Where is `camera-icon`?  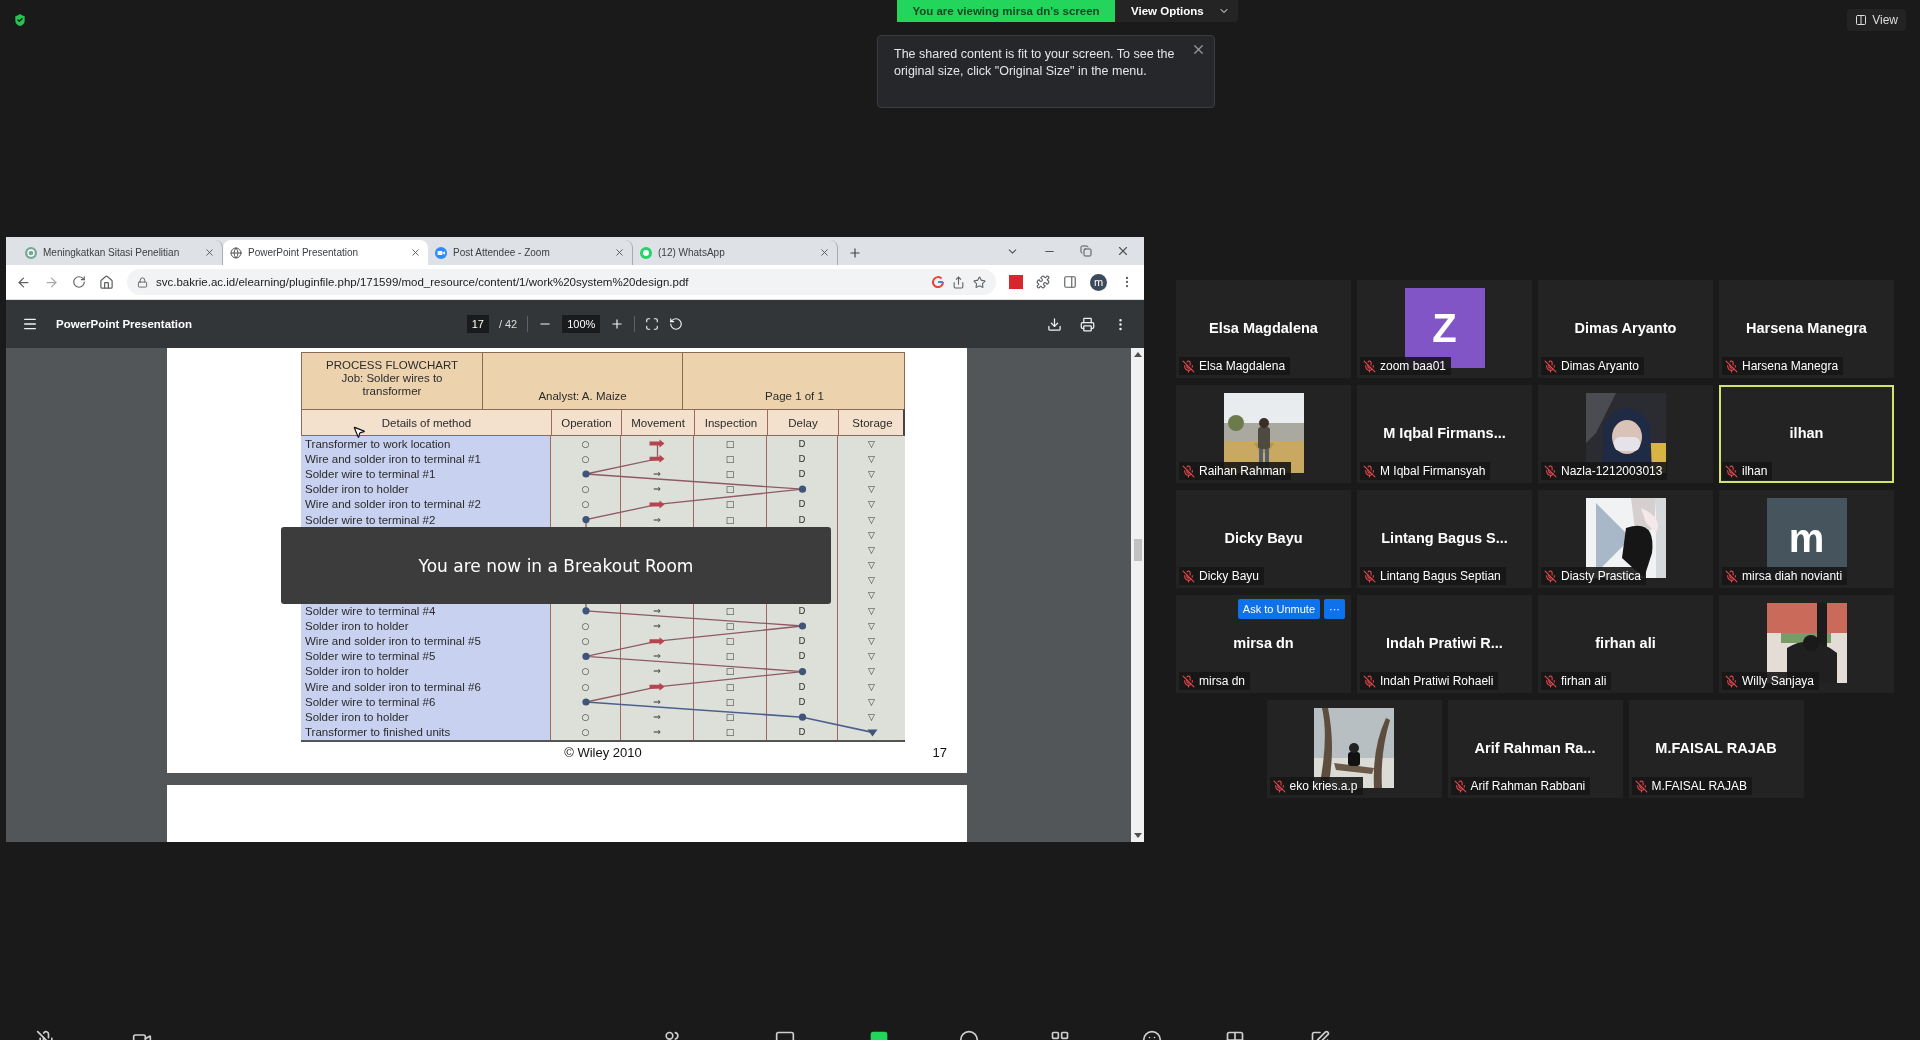
camera-icon is located at coordinates (441, 252).